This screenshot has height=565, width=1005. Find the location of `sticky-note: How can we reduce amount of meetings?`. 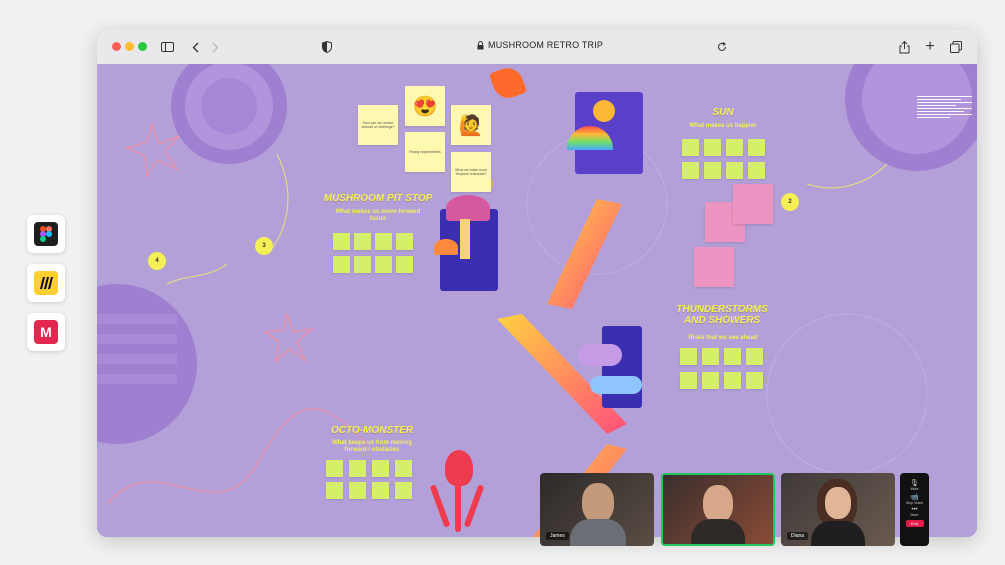

sticky-note: How can we reduce amount of meetings? is located at coordinates (378, 125).